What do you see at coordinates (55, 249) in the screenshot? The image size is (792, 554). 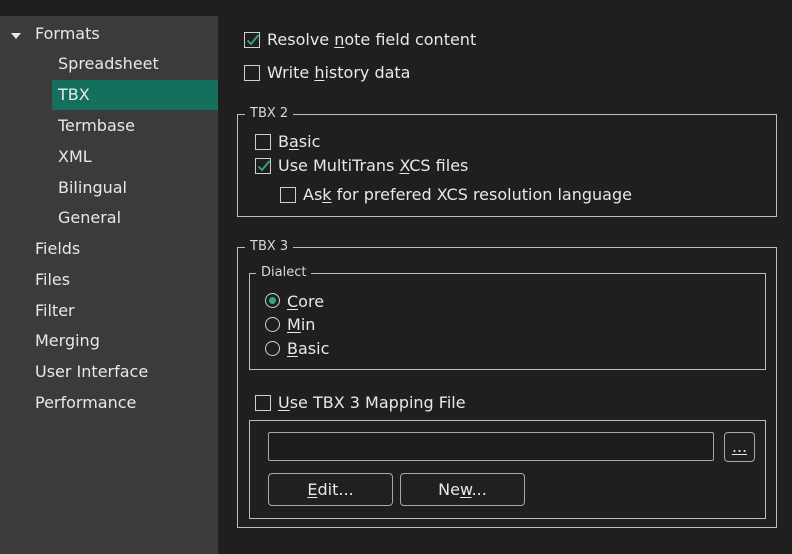 I see `sidebar-item-fields: Fields` at bounding box center [55, 249].